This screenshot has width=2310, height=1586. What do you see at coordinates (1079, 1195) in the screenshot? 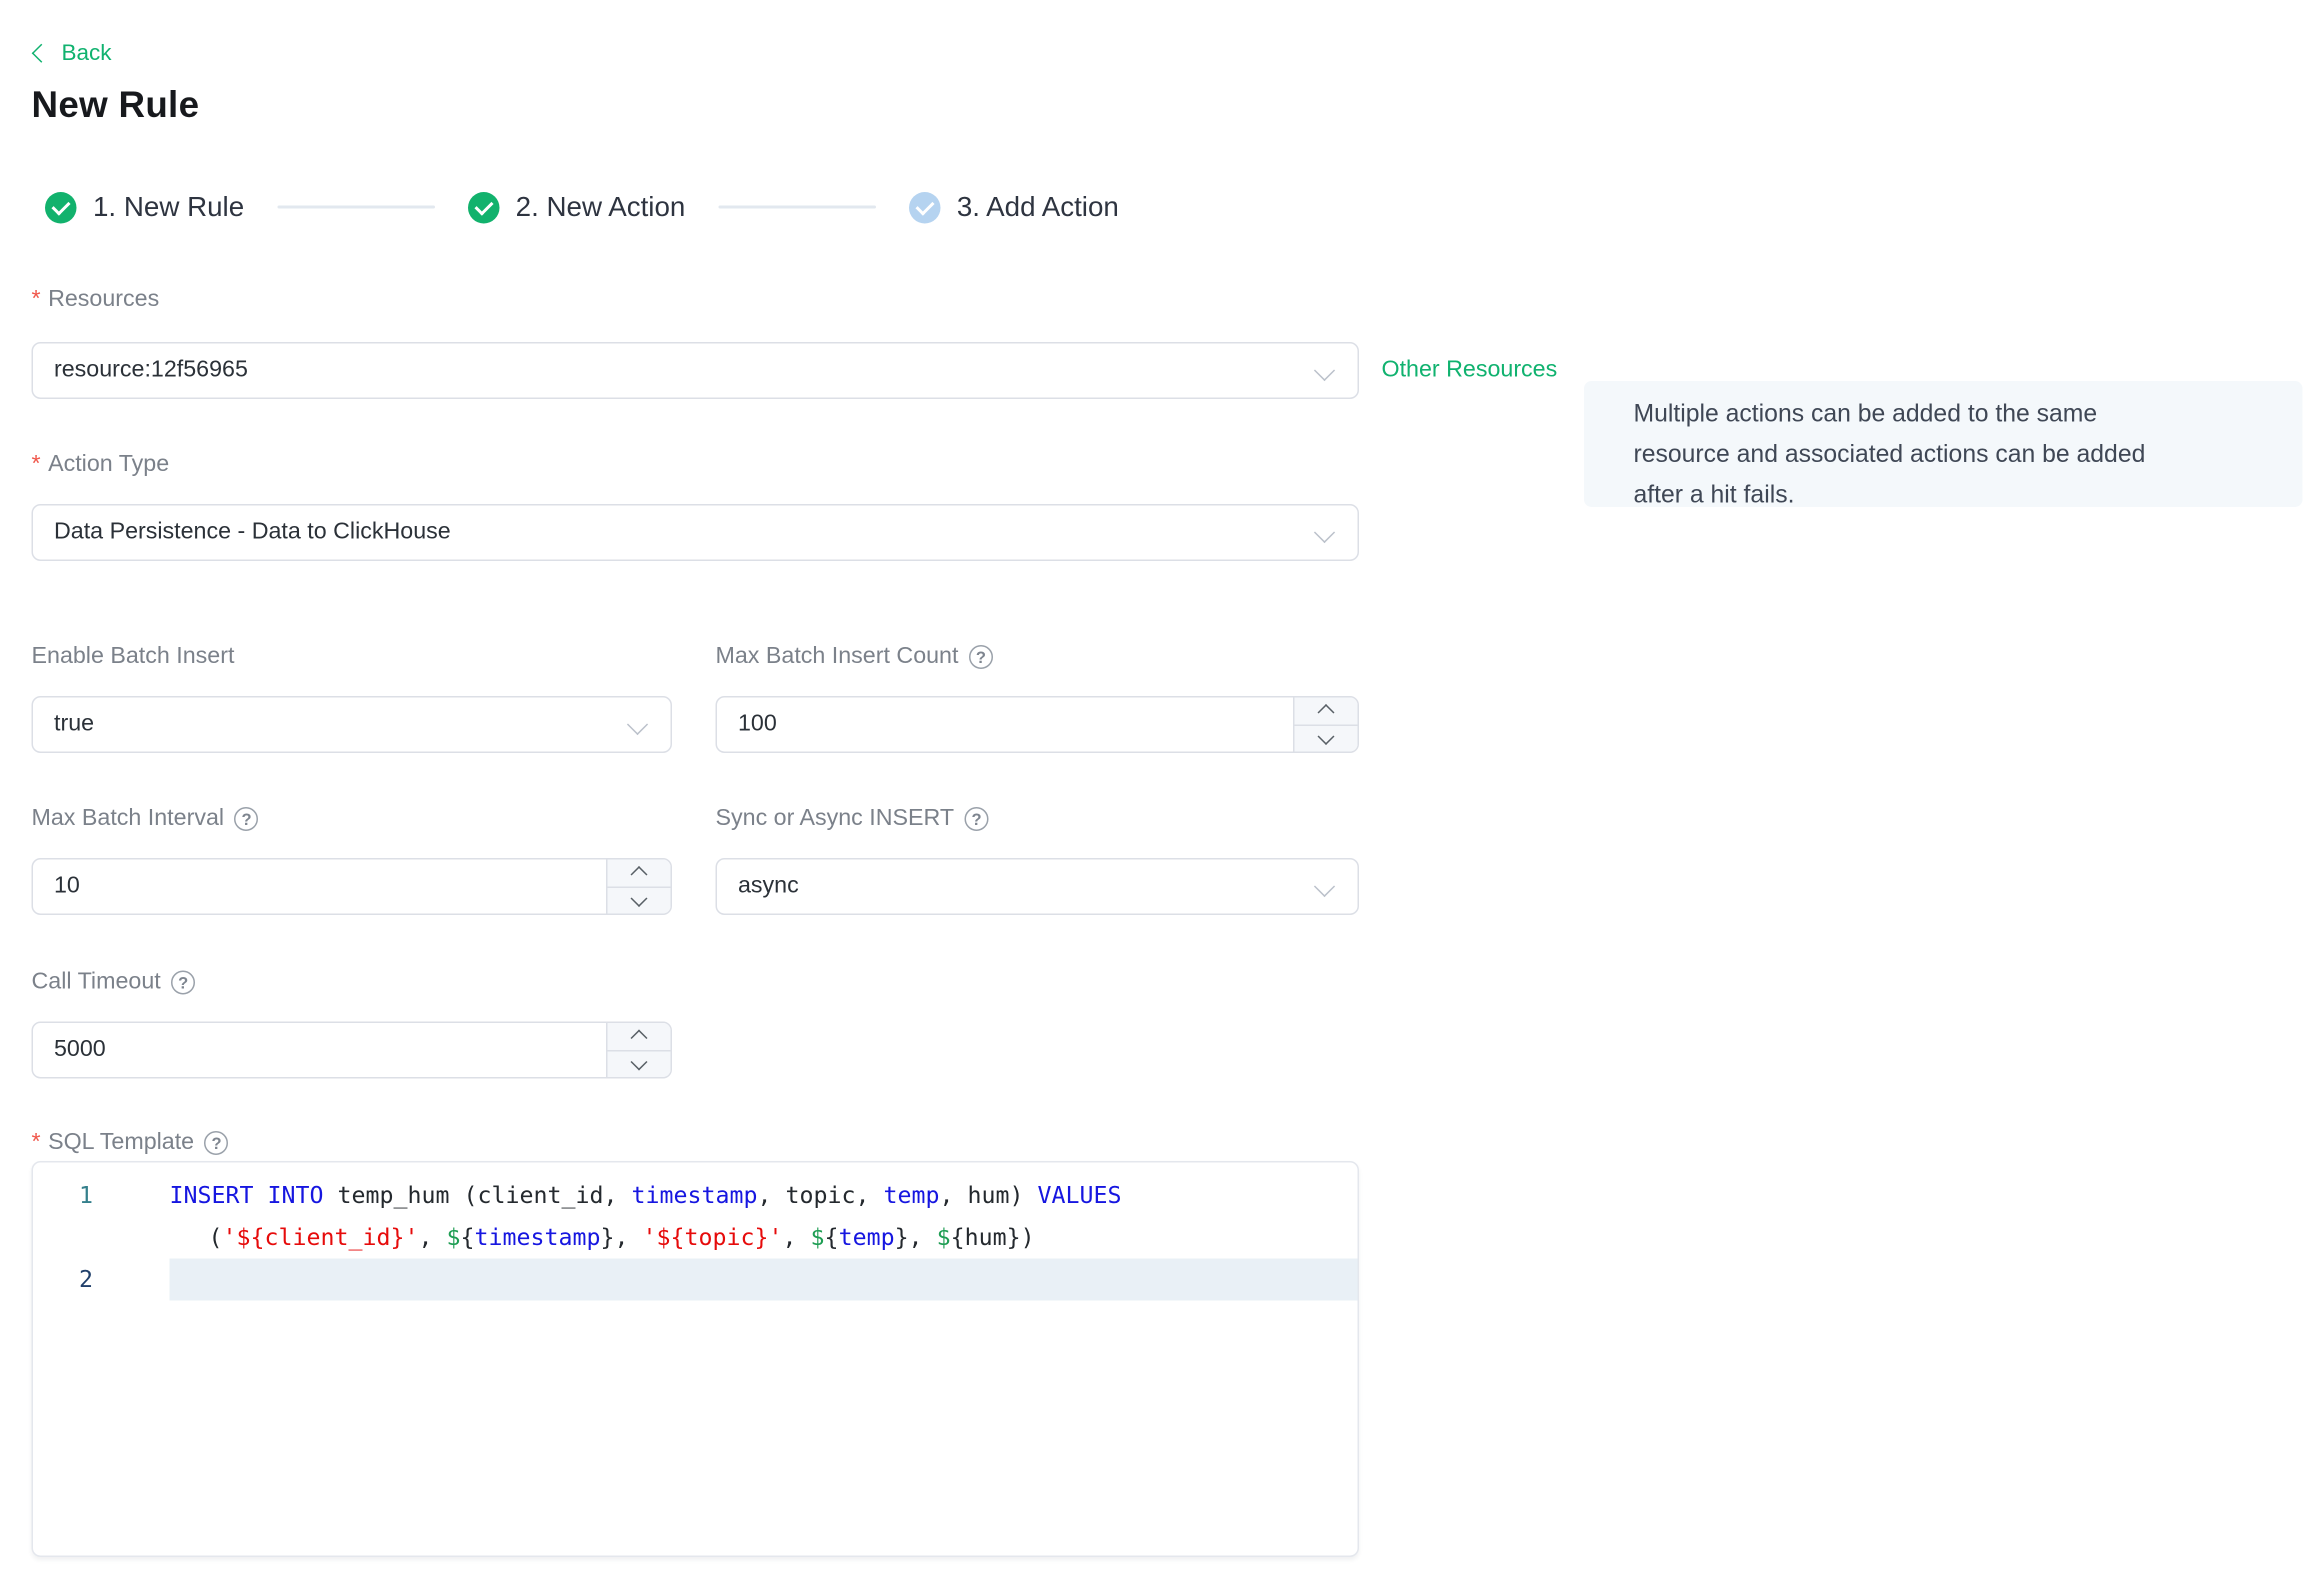
I see `code-token-kw: VALUES` at bounding box center [1079, 1195].